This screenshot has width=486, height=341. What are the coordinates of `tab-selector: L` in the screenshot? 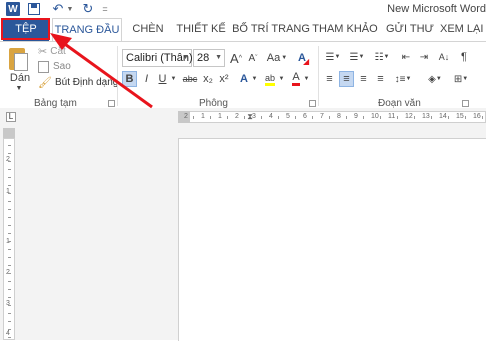 It's located at (11, 117).